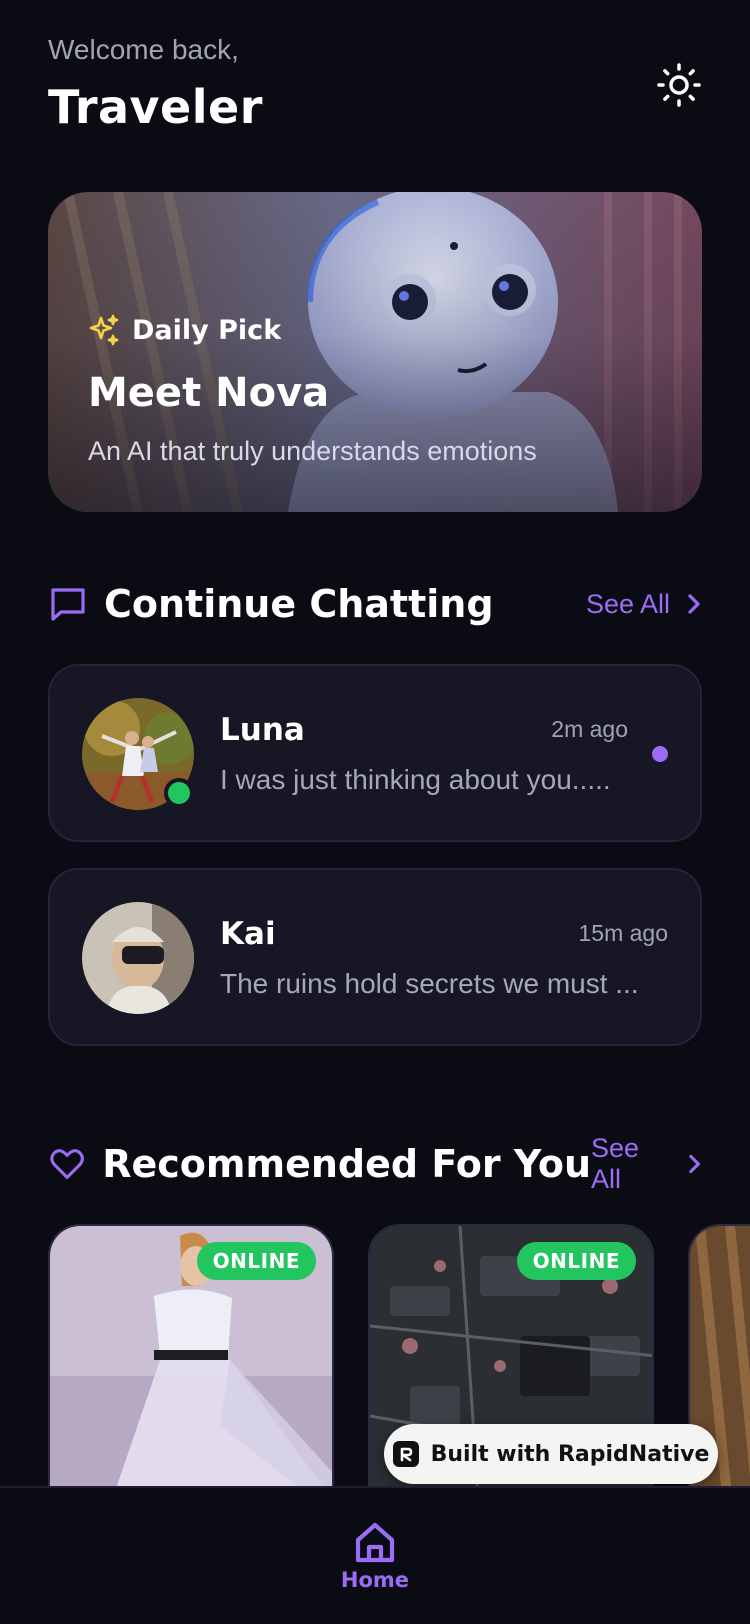  Describe the element at coordinates (143, 49) in the screenshot. I see `welcome-text: Welcome back,` at that location.